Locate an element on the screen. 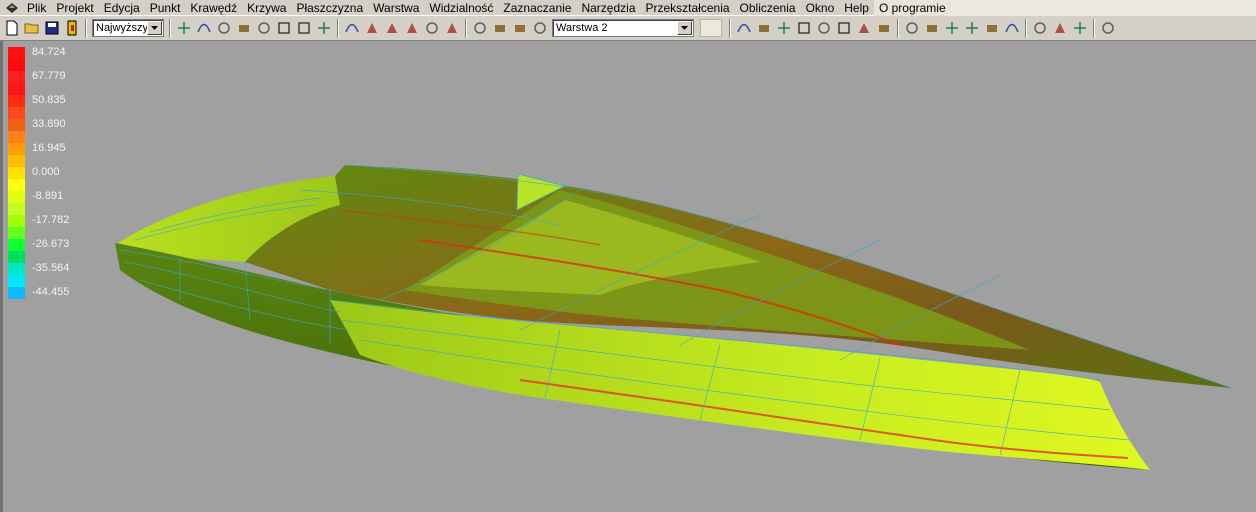 This screenshot has width=1256, height=512. legend-row: 0.000 is located at coordinates (53, 178).